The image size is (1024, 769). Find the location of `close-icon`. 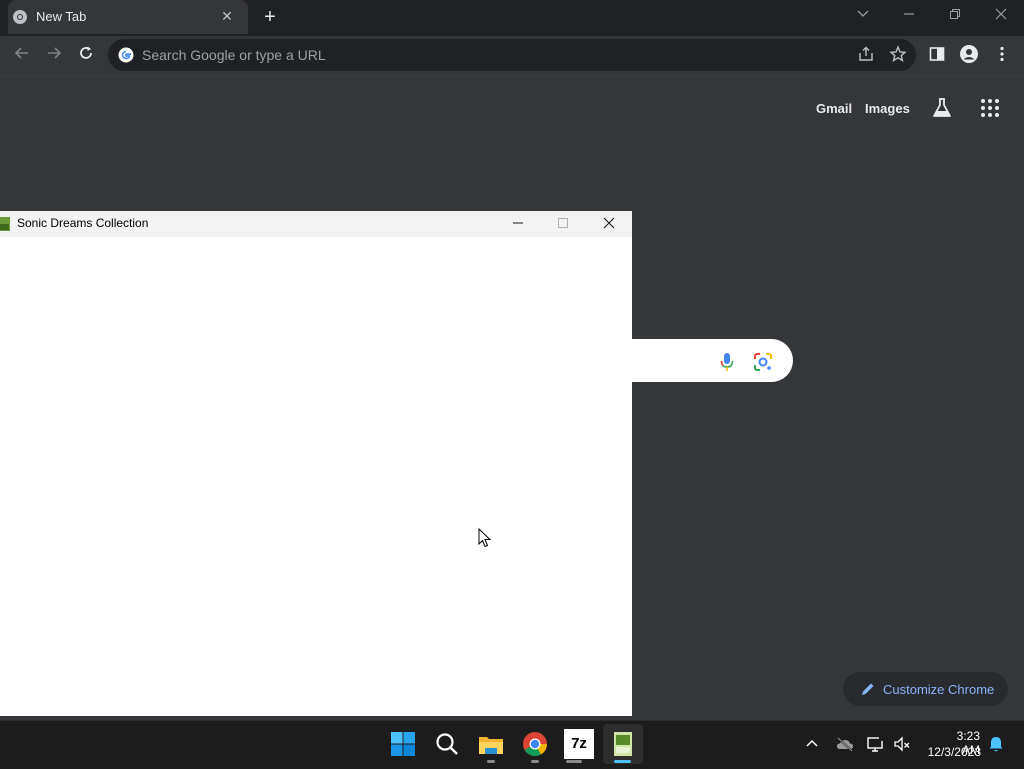

close-icon is located at coordinates (1001, 16).